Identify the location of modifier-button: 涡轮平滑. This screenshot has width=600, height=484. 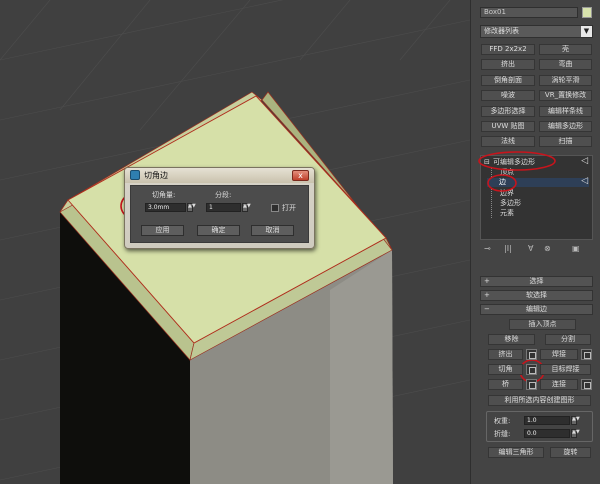
(565, 80).